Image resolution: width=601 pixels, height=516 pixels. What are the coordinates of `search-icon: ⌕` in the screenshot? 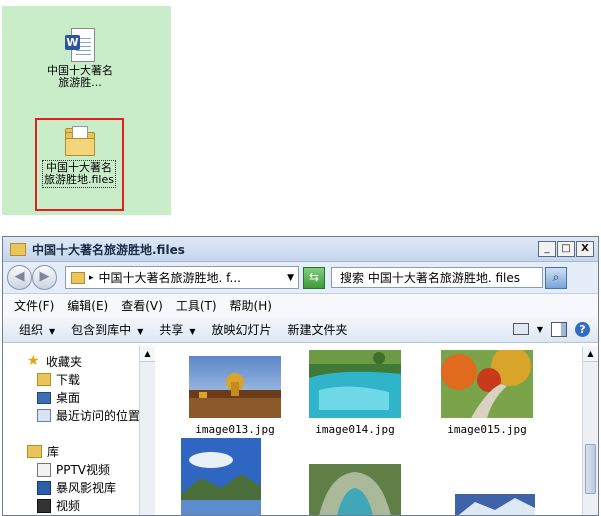 It's located at (556, 277).